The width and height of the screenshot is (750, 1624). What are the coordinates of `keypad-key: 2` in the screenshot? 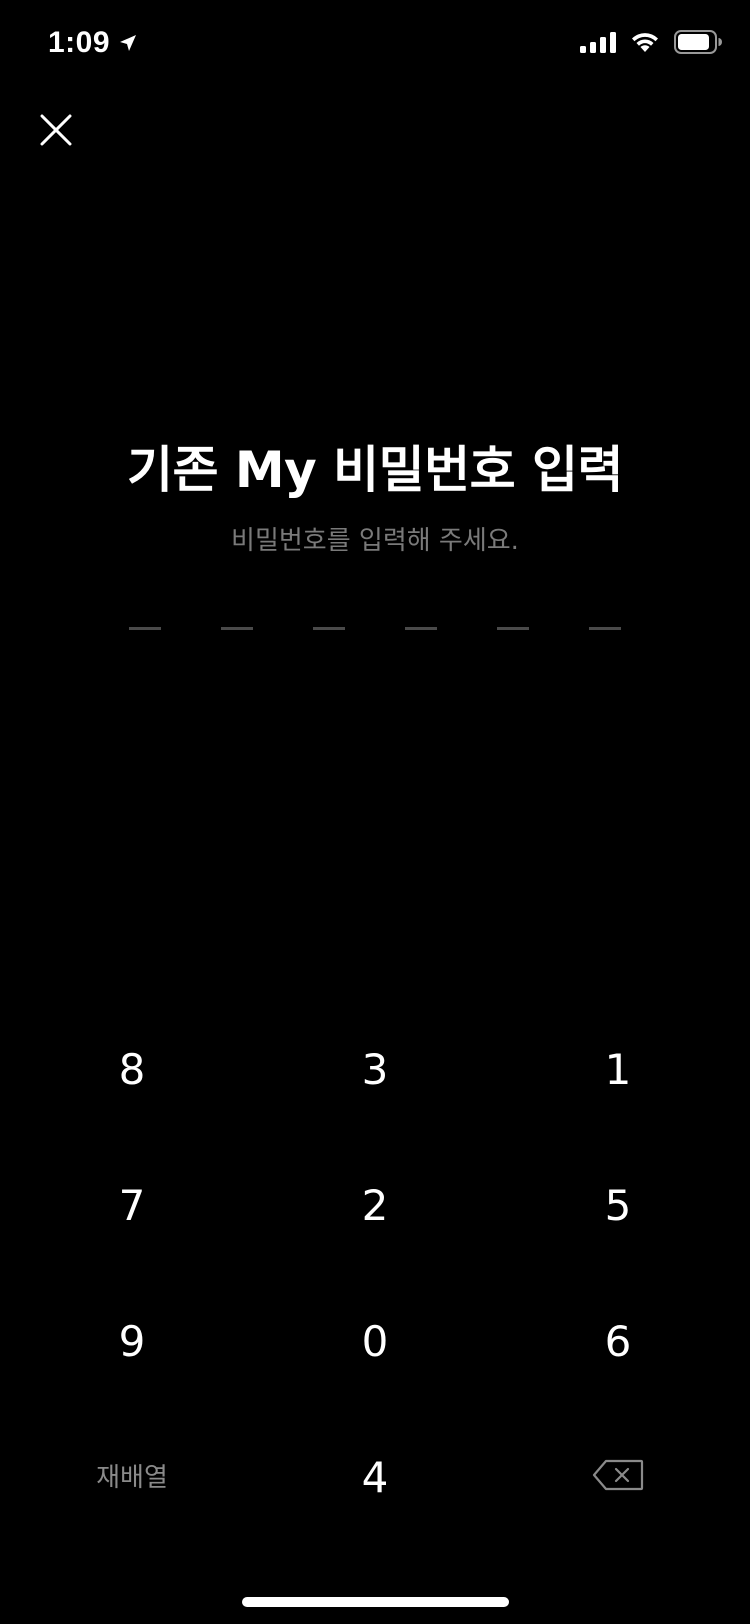 It's located at (375, 1205).